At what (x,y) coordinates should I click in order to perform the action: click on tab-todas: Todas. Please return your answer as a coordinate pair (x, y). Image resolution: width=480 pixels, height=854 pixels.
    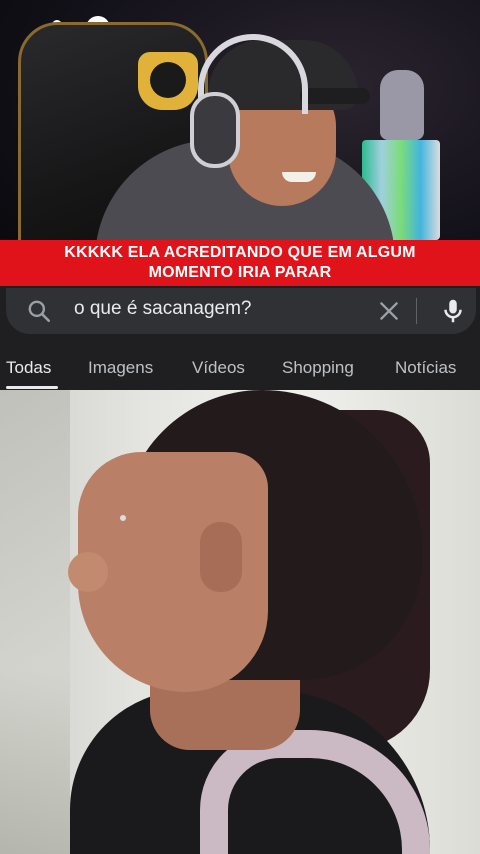
    Looking at the image, I should click on (28, 368).